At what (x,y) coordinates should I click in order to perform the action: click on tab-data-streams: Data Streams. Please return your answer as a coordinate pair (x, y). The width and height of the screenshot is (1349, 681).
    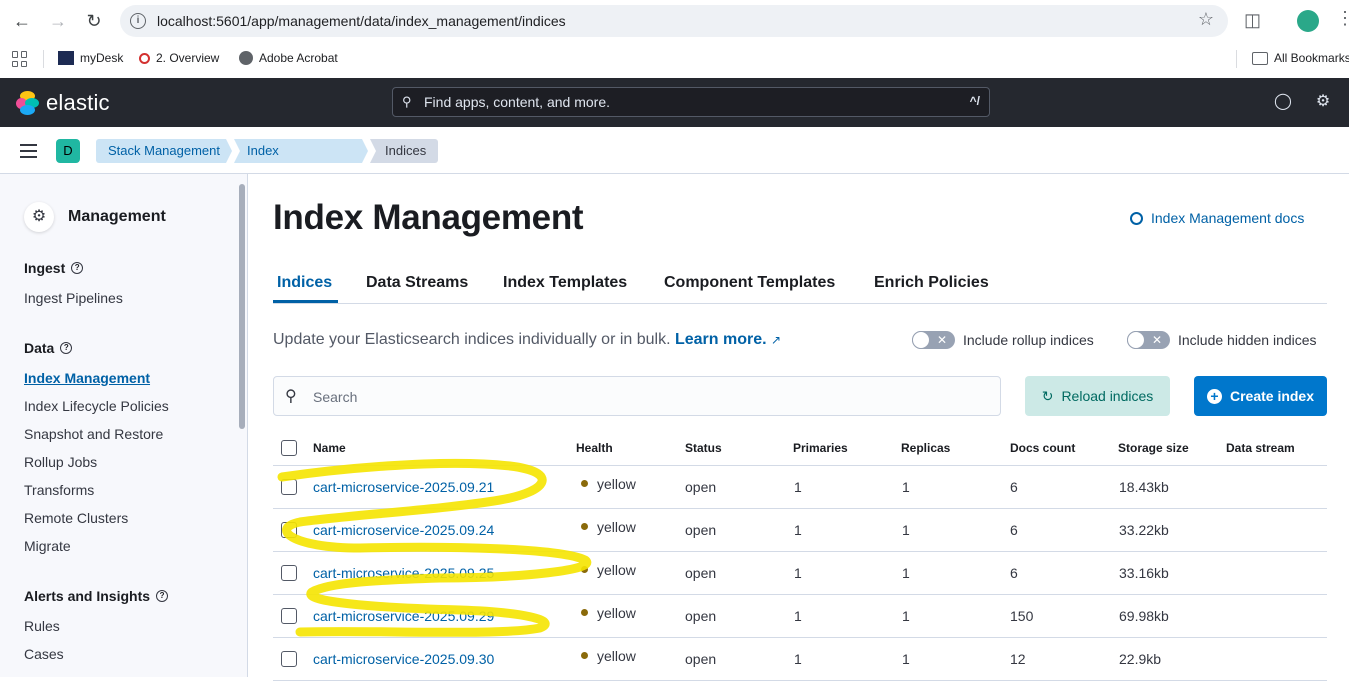
    Looking at the image, I should click on (417, 283).